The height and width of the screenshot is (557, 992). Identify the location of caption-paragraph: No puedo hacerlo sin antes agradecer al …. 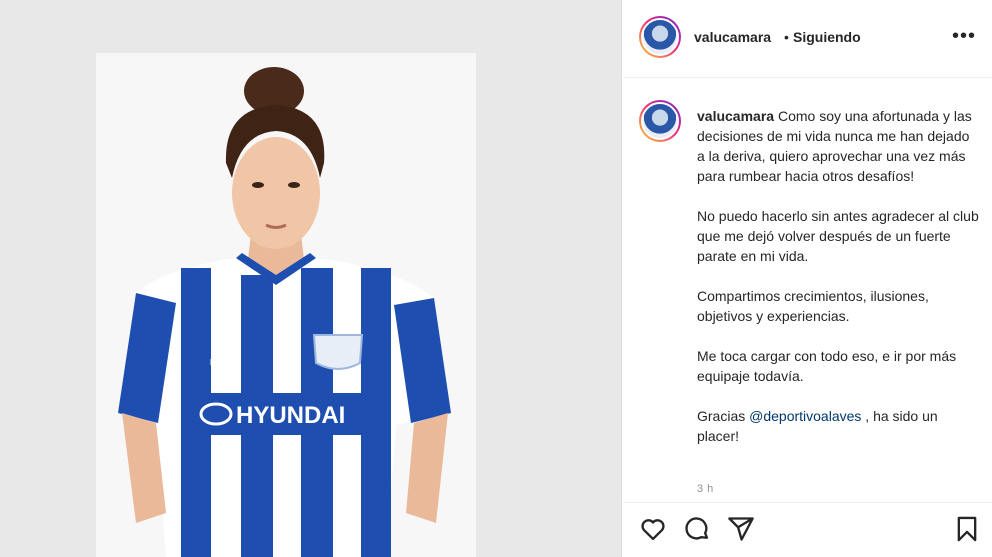
(838, 236).